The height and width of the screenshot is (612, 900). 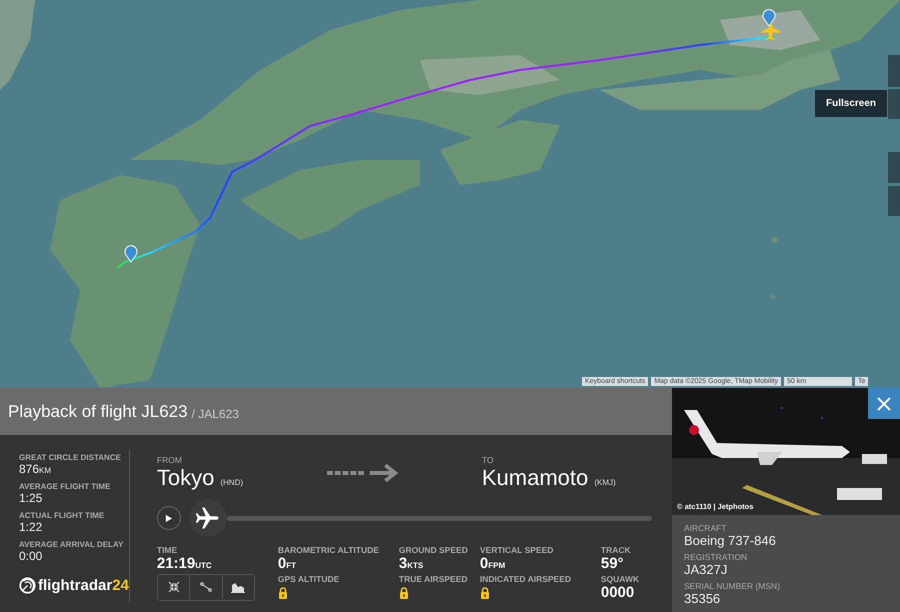 What do you see at coordinates (329, 550) in the screenshot?
I see `reading-label: BAROMETRIC ALTITUDE` at bounding box center [329, 550].